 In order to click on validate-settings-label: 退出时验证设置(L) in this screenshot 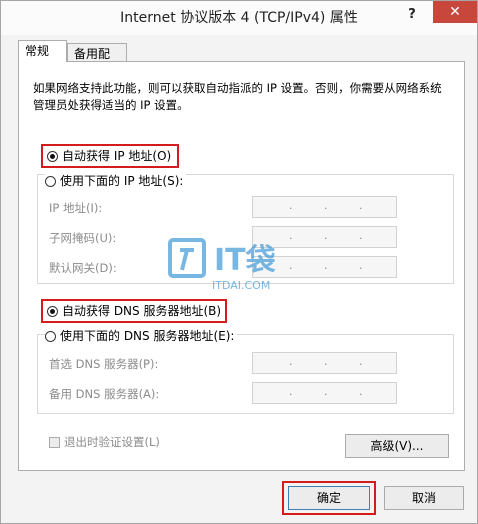, I will do `click(112, 442)`.